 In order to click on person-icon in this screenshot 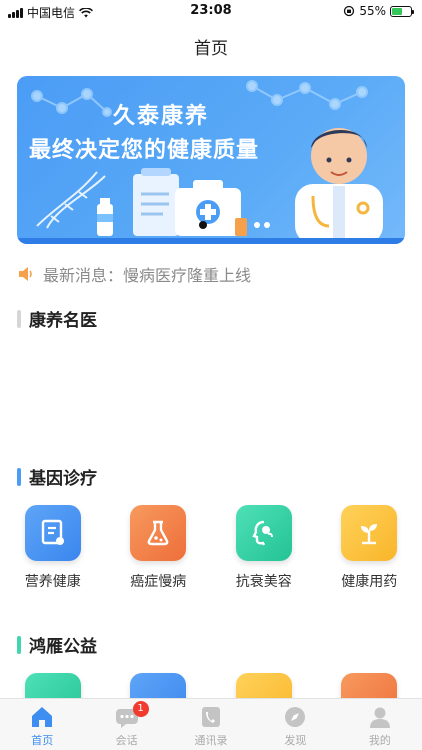, I will do `click(380, 717)`.